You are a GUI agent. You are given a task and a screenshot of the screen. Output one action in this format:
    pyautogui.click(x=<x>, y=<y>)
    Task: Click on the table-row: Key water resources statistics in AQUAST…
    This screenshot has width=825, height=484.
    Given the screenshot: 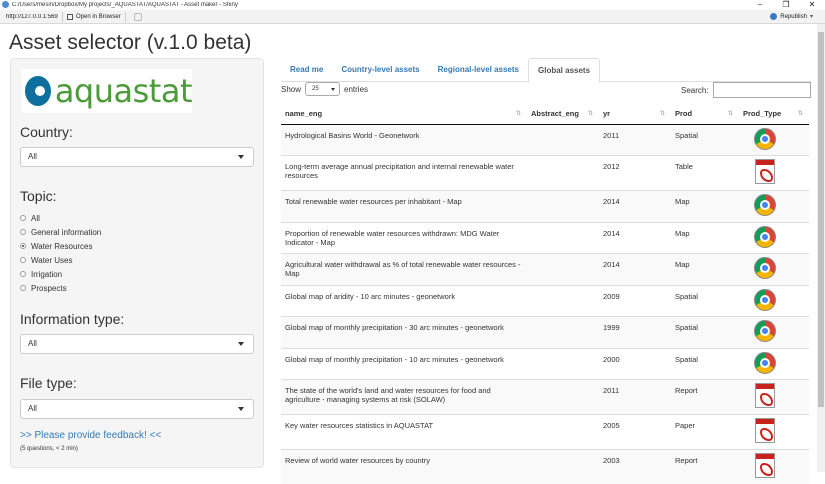 What is the action you would take?
    pyautogui.click(x=545, y=431)
    